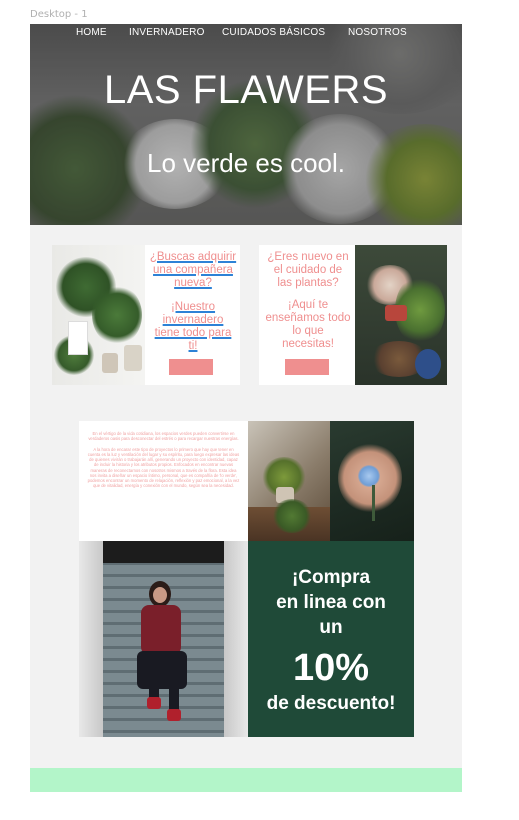 This screenshot has width=519, height=820. What do you see at coordinates (98, 315) in the screenshot?
I see `plants-room-image` at bounding box center [98, 315].